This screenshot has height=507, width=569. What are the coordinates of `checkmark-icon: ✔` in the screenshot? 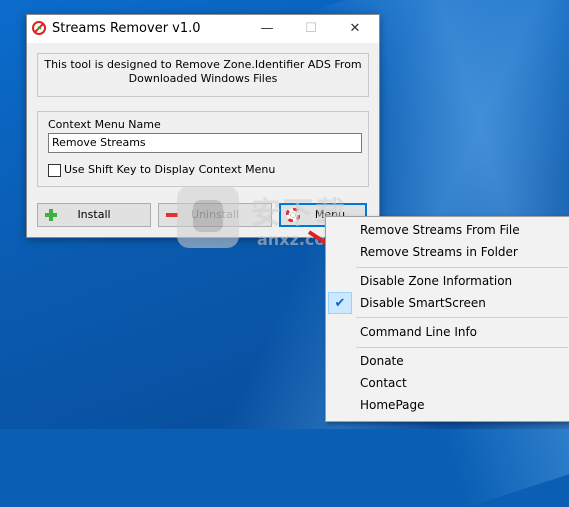 It's located at (340, 303).